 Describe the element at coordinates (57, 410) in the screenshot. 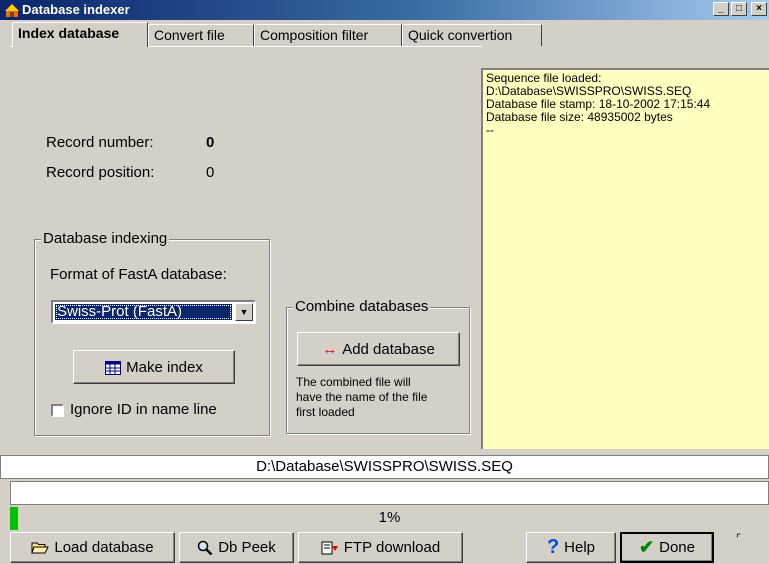

I see `ignore-id-checkbox` at that location.